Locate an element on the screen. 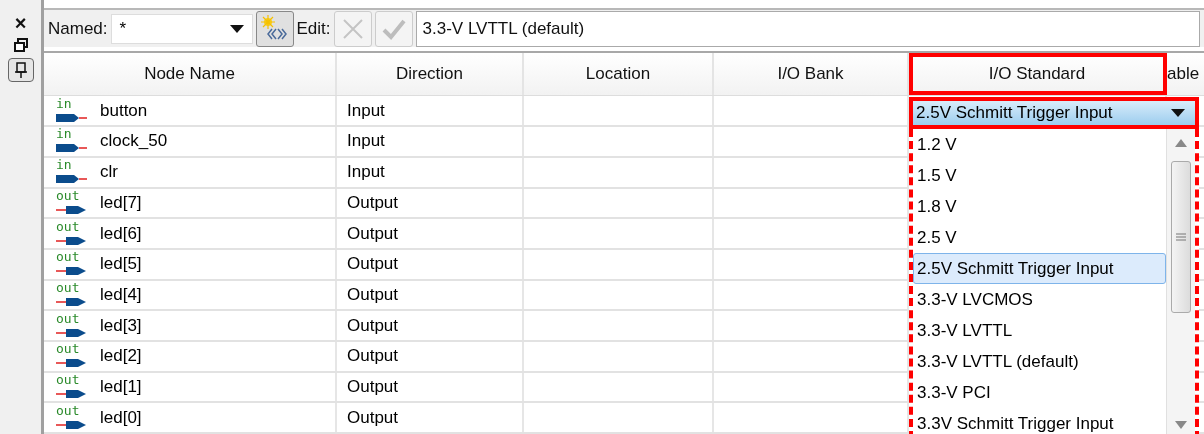 The width and height of the screenshot is (1204, 434). node-name: led[1] is located at coordinates (121, 386).